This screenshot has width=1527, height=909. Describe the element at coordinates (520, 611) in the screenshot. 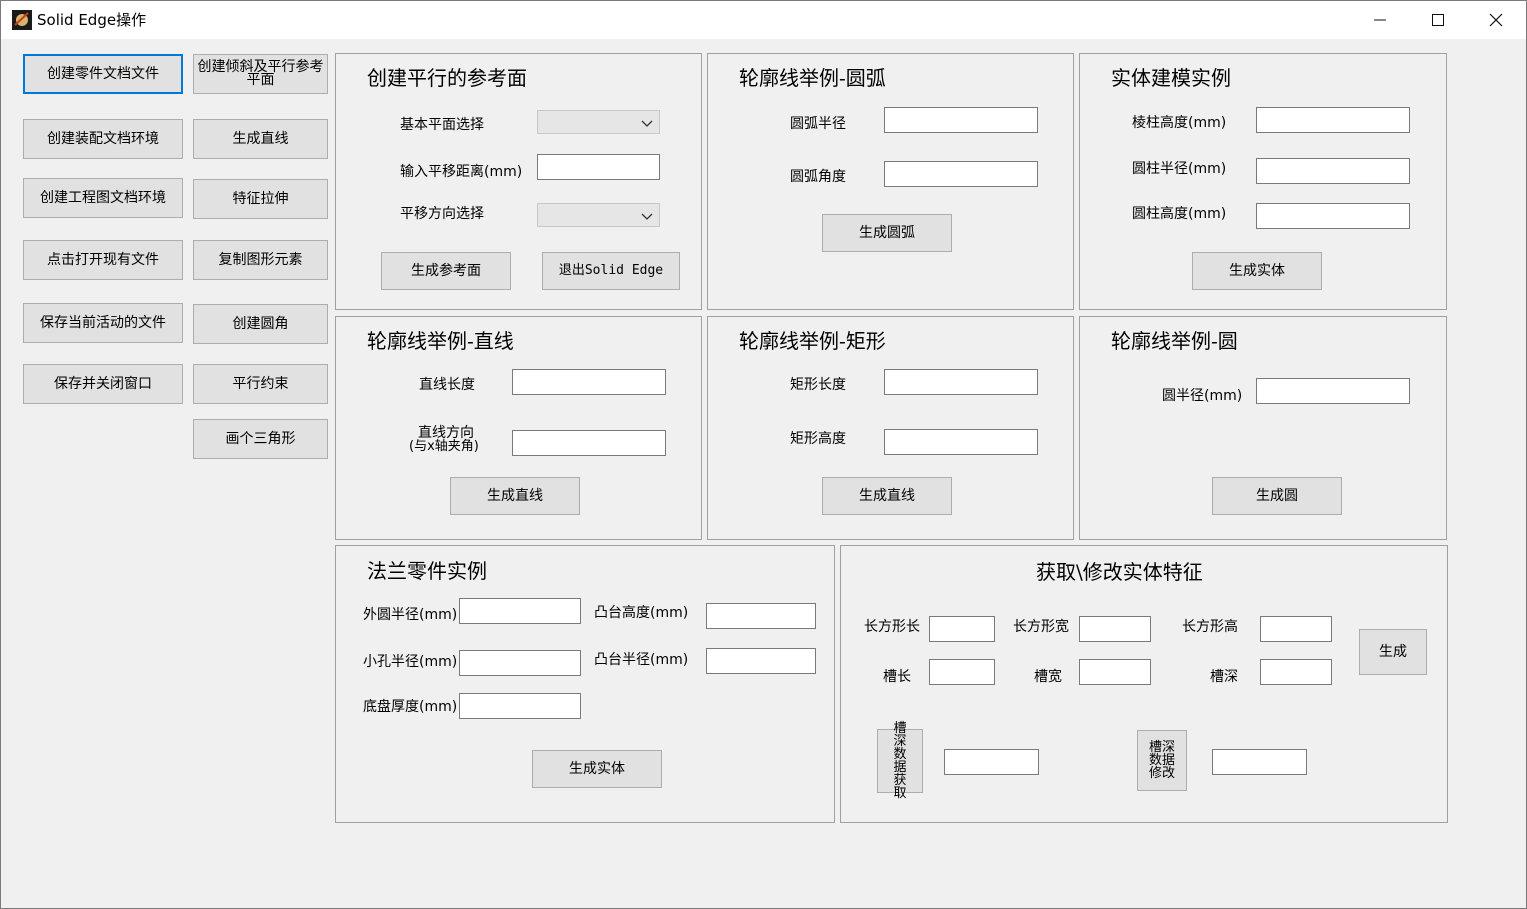

I see `outer-radius-input` at that location.